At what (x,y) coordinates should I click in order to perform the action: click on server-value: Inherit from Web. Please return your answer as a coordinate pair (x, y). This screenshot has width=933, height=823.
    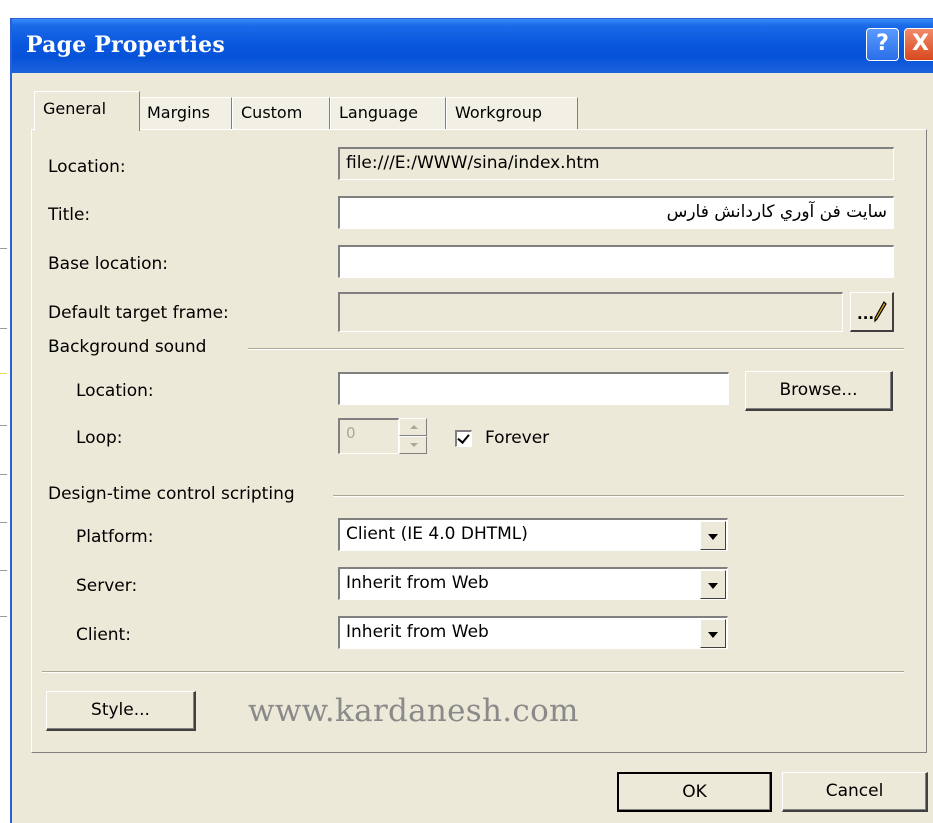
    Looking at the image, I should click on (417, 583).